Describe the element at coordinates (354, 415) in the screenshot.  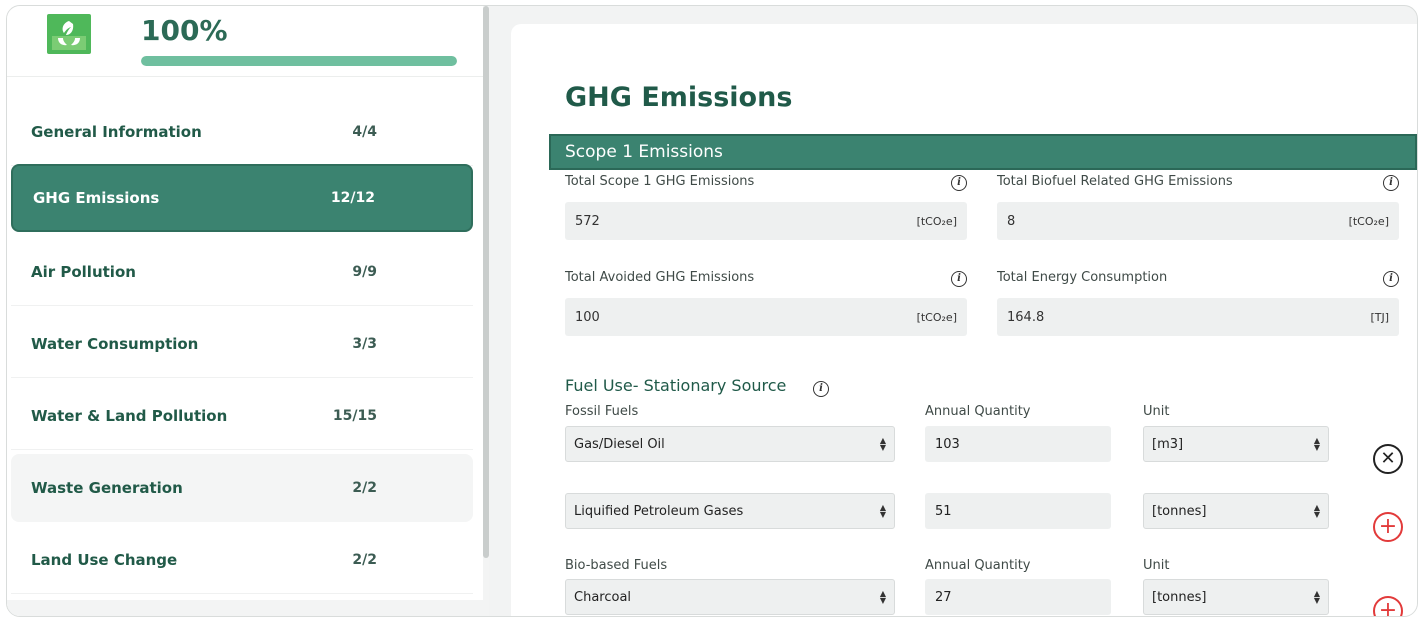
I see `sidebar-item-count: 15/15` at that location.